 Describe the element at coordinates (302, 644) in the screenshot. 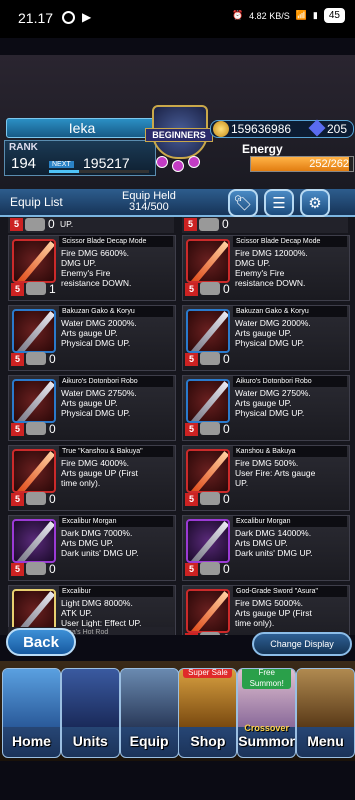

I see `change-display-button: Change Display` at that location.